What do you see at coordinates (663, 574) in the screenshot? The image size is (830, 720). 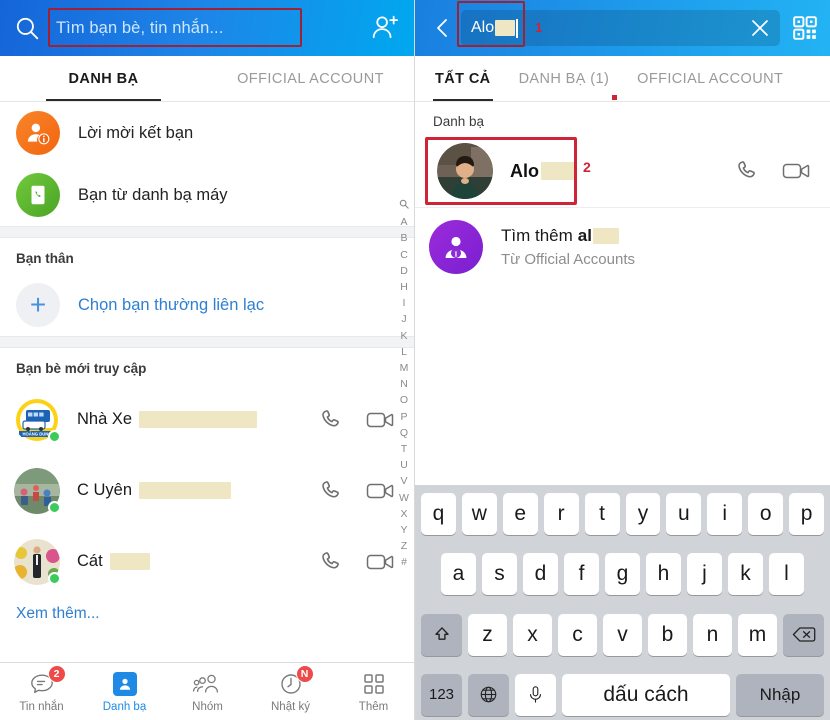 I see `key-h: h` at bounding box center [663, 574].